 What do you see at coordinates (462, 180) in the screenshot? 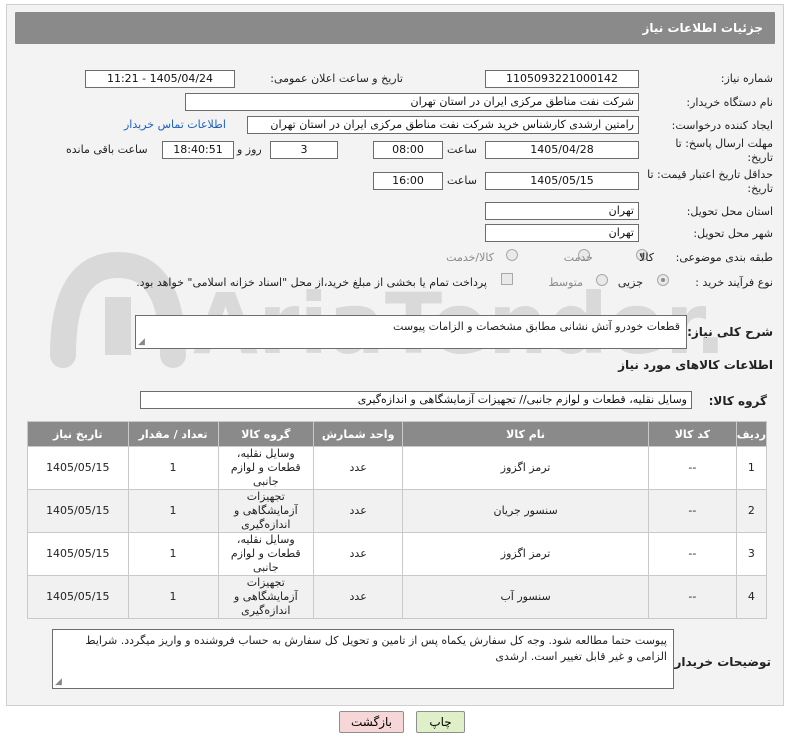
I see `min-price-time-word: ساعت` at bounding box center [462, 180].